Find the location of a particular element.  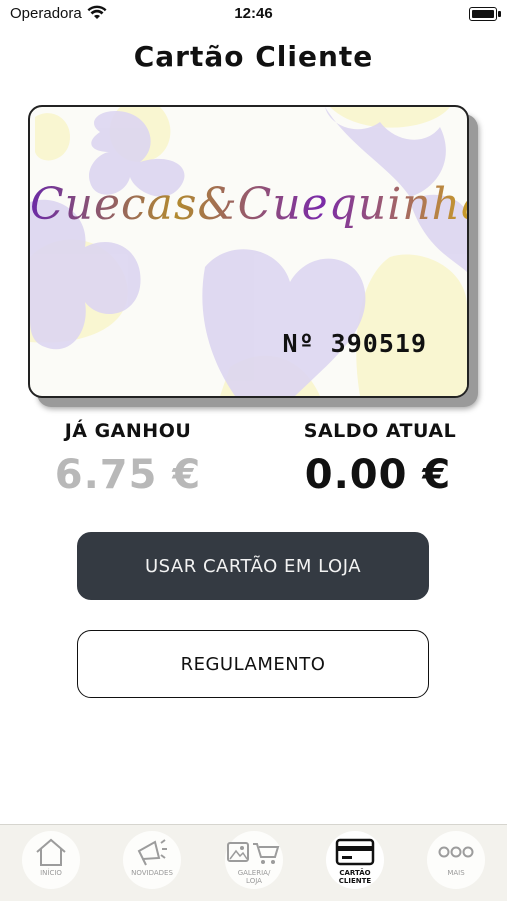

tab-more: MAIS is located at coordinates (456, 860).